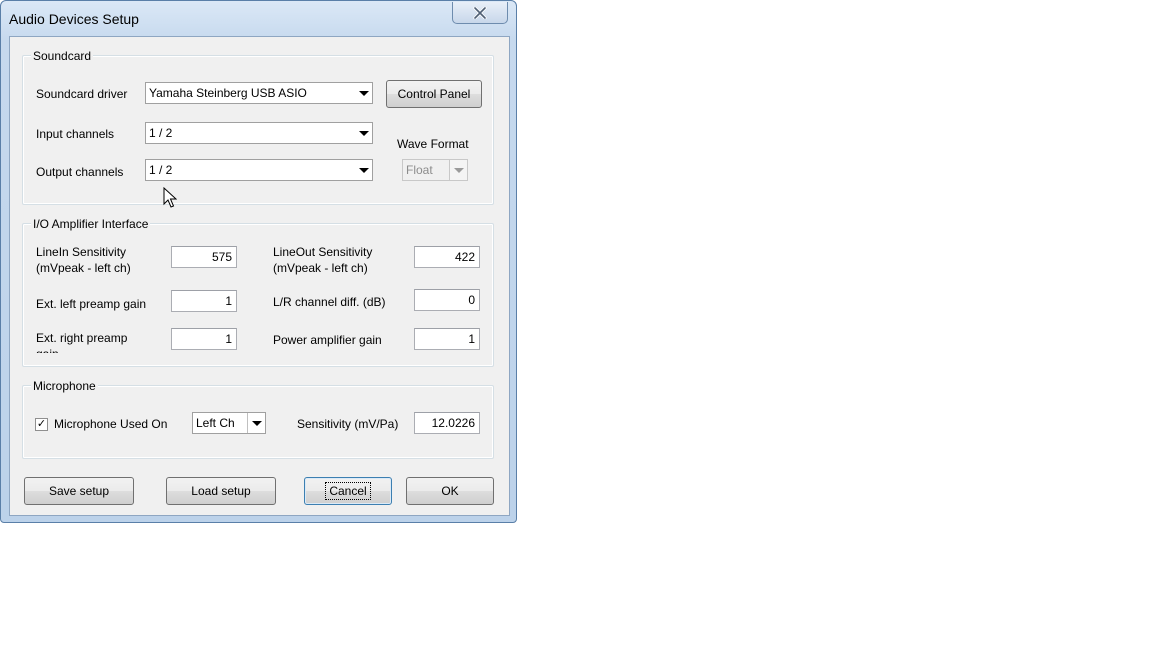  What do you see at coordinates (348, 424) in the screenshot?
I see `microphone-sensitivity-label: Sensitivity (mV/Pa)` at bounding box center [348, 424].